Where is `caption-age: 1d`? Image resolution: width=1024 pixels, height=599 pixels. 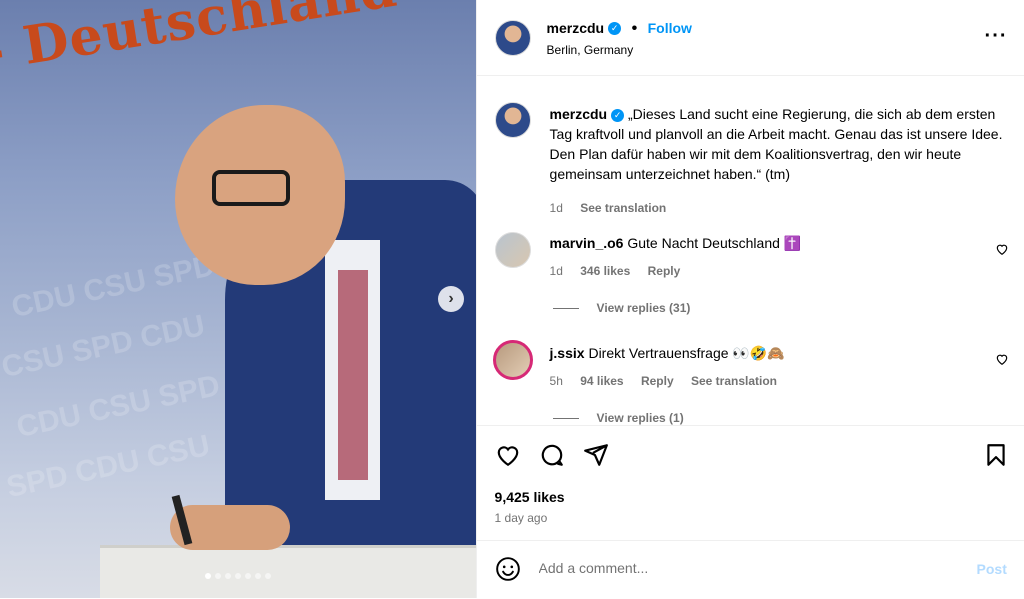 caption-age: 1d is located at coordinates (556, 208).